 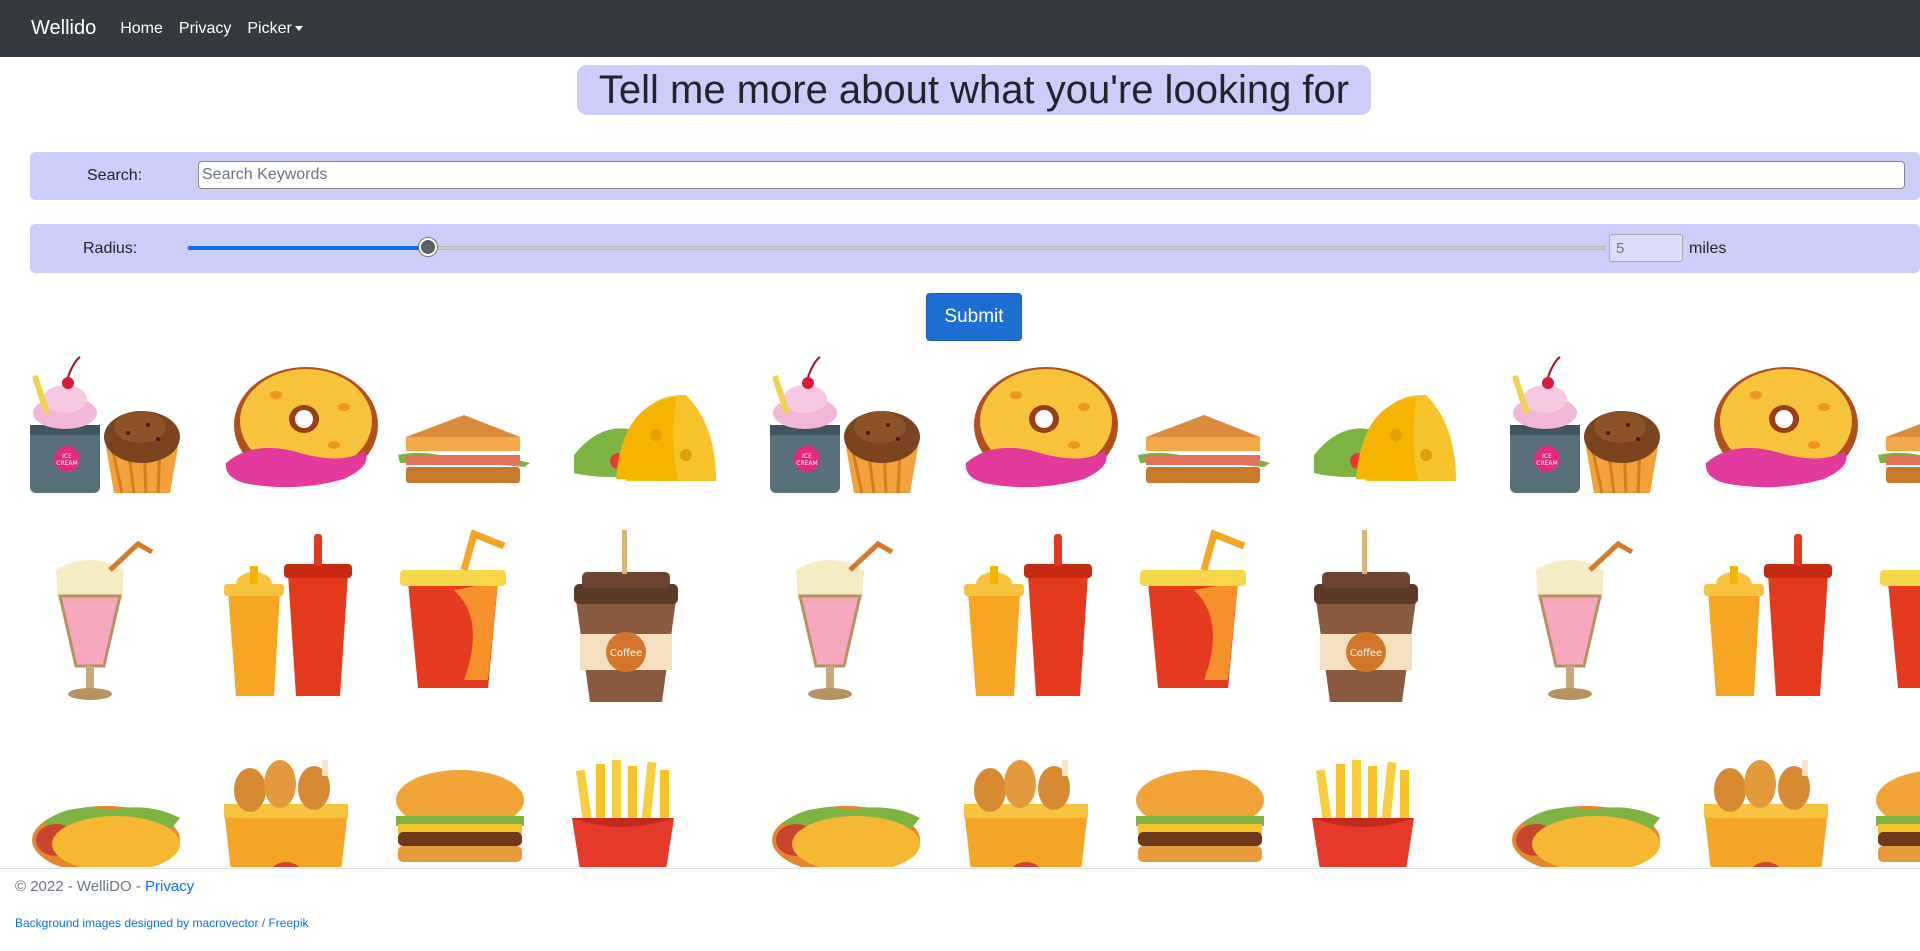 What do you see at coordinates (1646, 248) in the screenshot?
I see `radius-value-field: 5` at bounding box center [1646, 248].